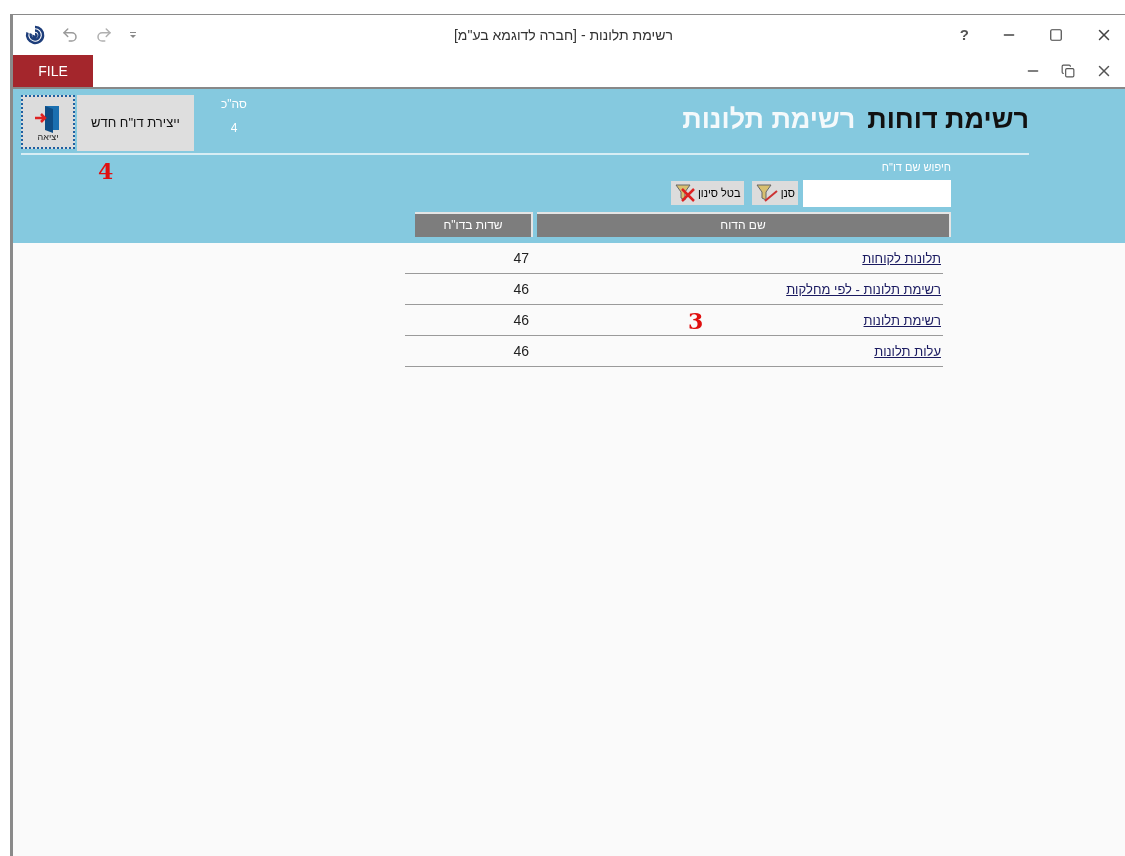 The image size is (1125, 856). What do you see at coordinates (707, 193) in the screenshot?
I see `clear-filter-button: בטל סינון` at bounding box center [707, 193].